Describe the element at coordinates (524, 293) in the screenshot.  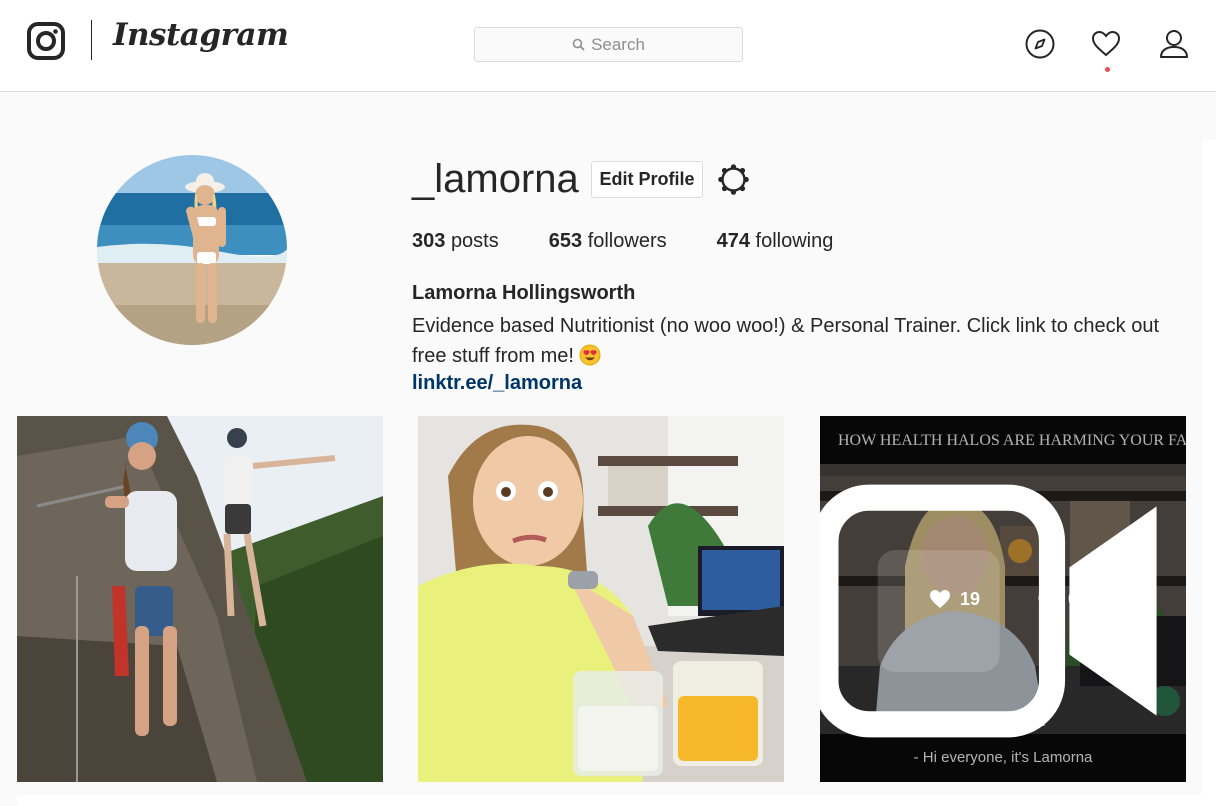
I see `profile-full-name: Lamorna Hollingsworth` at that location.